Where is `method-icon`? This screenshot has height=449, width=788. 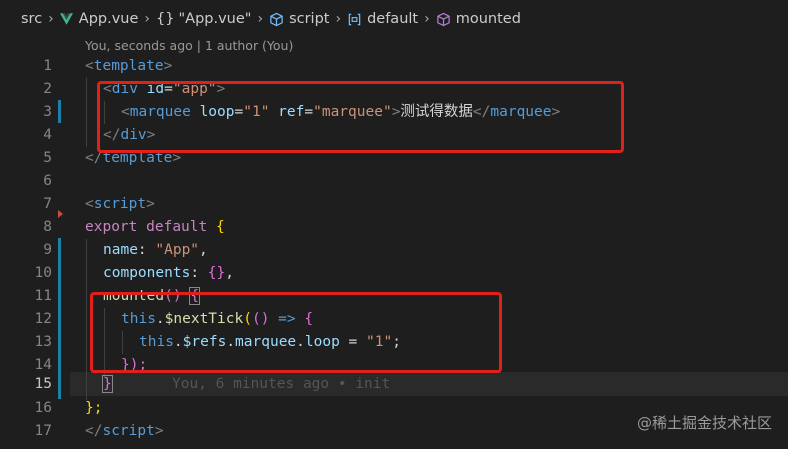
method-icon is located at coordinates (443, 19).